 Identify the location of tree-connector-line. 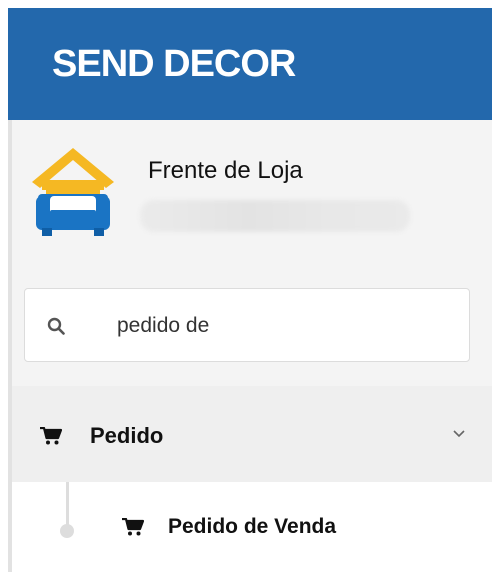
(67, 505).